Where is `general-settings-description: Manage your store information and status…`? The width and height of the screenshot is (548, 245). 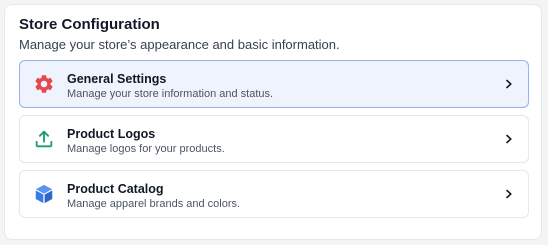
general-settings-description: Manage your store information and status… is located at coordinates (170, 94).